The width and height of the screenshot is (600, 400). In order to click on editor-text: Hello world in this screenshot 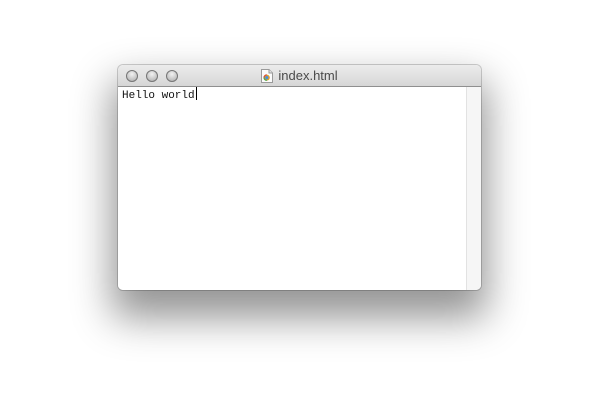, I will do `click(158, 96)`.